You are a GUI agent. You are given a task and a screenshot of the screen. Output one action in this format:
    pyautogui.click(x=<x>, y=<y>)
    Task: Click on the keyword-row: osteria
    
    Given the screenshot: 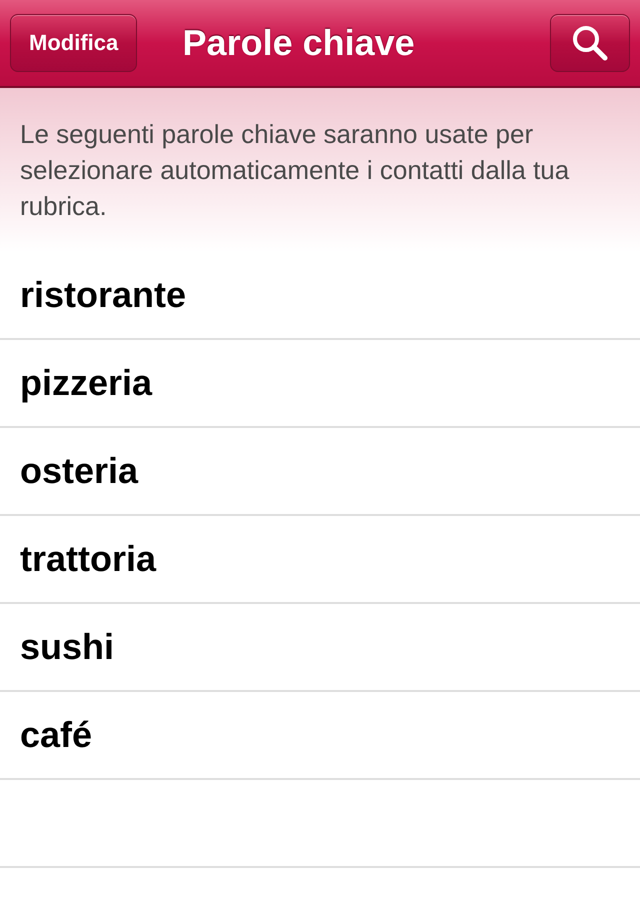 What is the action you would take?
    pyautogui.click(x=320, y=472)
    